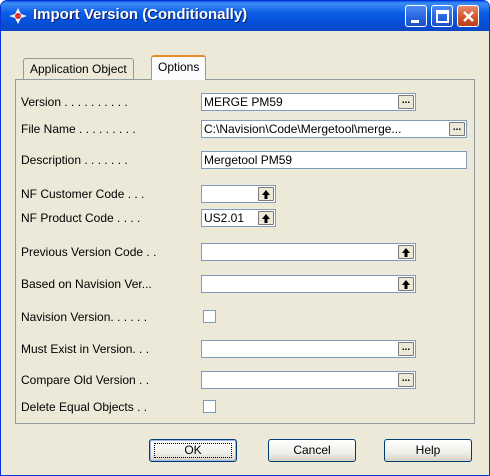  Describe the element at coordinates (81, 218) in the screenshot. I see `nf-product-code-label: NF Product Code . . . .` at that location.